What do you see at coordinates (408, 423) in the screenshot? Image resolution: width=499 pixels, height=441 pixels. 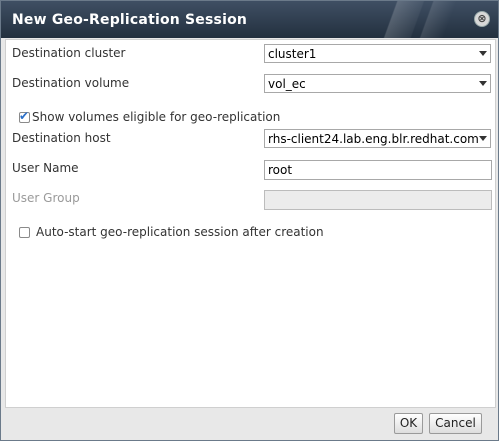 I see `ok-button: OK` at bounding box center [408, 423].